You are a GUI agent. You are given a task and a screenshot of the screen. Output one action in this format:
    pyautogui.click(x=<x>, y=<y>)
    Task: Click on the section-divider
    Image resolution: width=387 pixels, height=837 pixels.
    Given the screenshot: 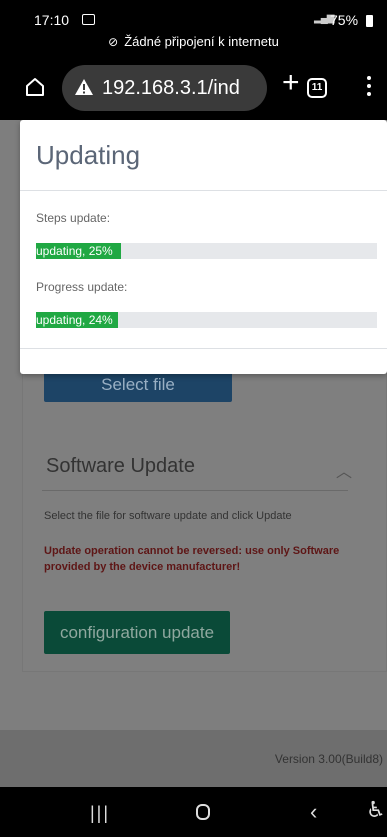 What is the action you would take?
    pyautogui.click(x=195, y=490)
    